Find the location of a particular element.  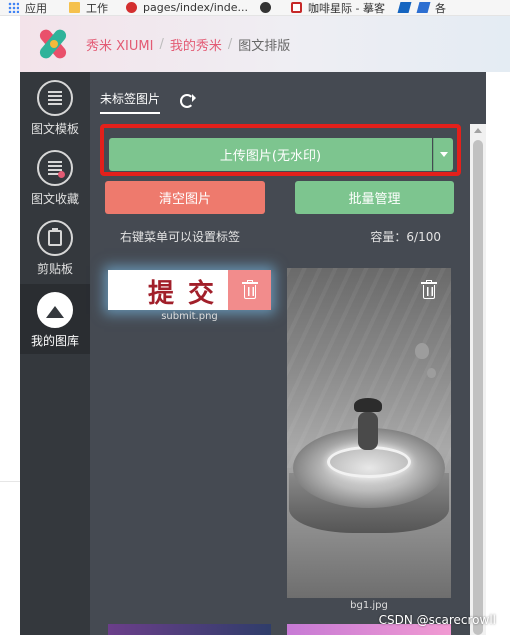

sidebar-item-label: 图文收藏 is located at coordinates (54, 199).